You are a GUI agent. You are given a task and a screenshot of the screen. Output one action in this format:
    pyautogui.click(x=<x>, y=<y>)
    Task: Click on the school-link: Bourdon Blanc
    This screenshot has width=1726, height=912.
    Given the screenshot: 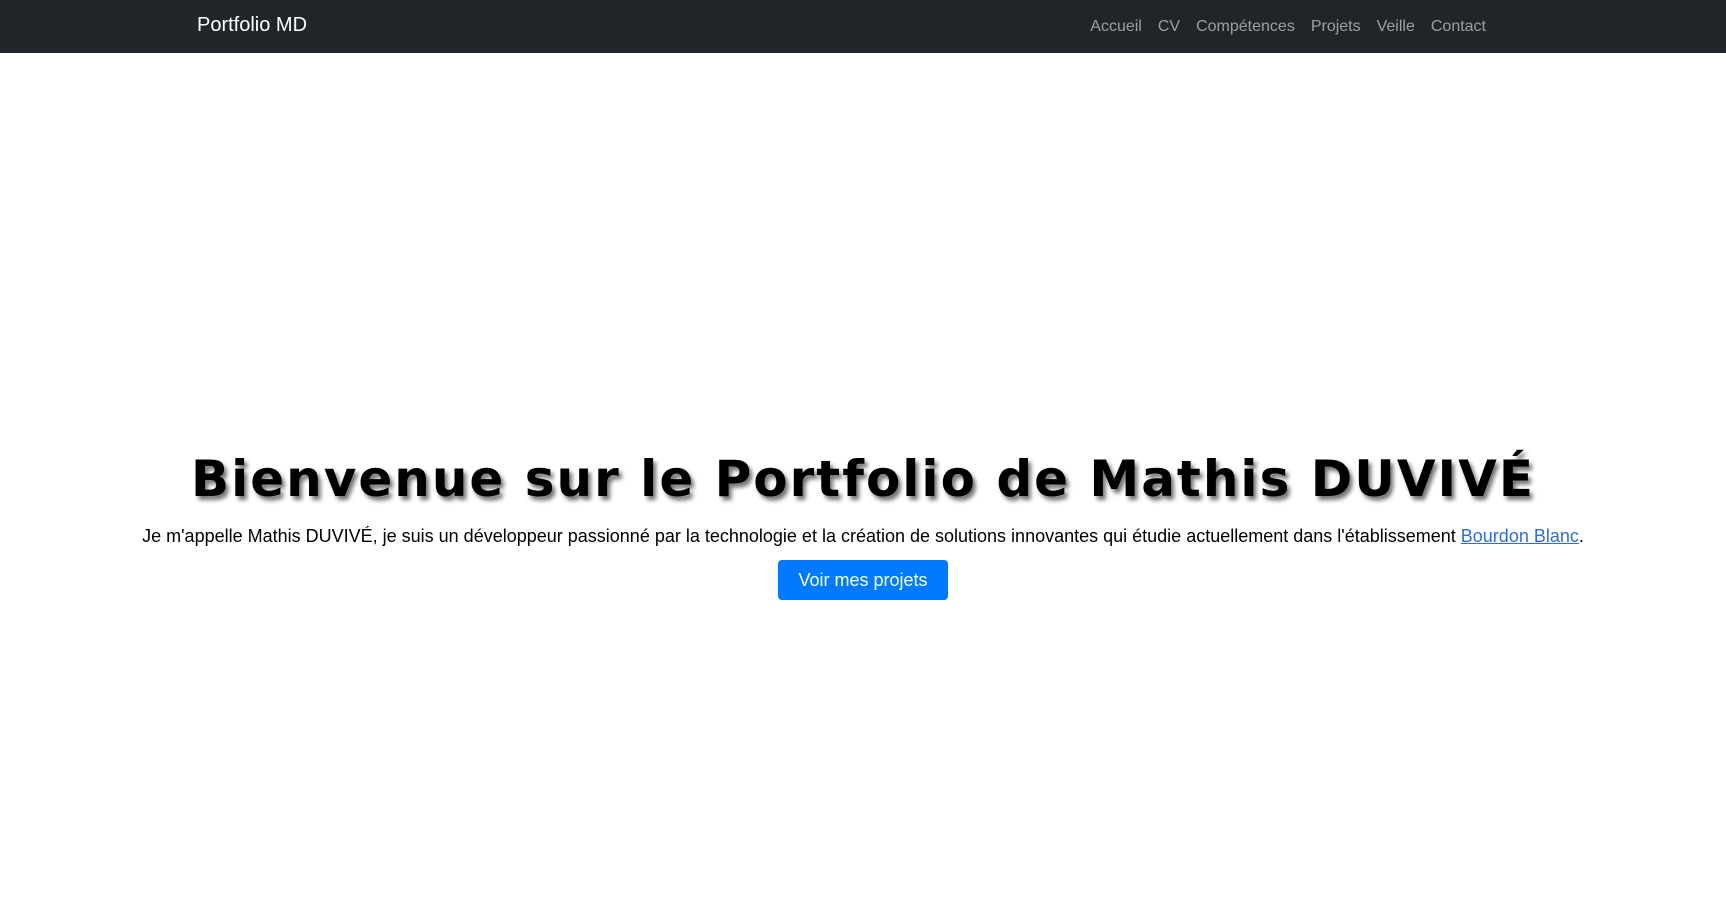 What is the action you would take?
    pyautogui.click(x=1520, y=536)
    